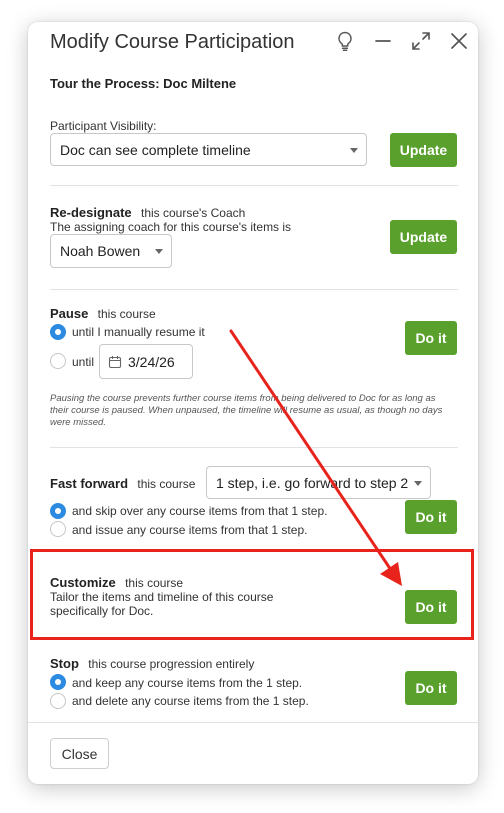 This screenshot has width=504, height=813. I want to click on coach-select: Noah Bowen, so click(111, 251).